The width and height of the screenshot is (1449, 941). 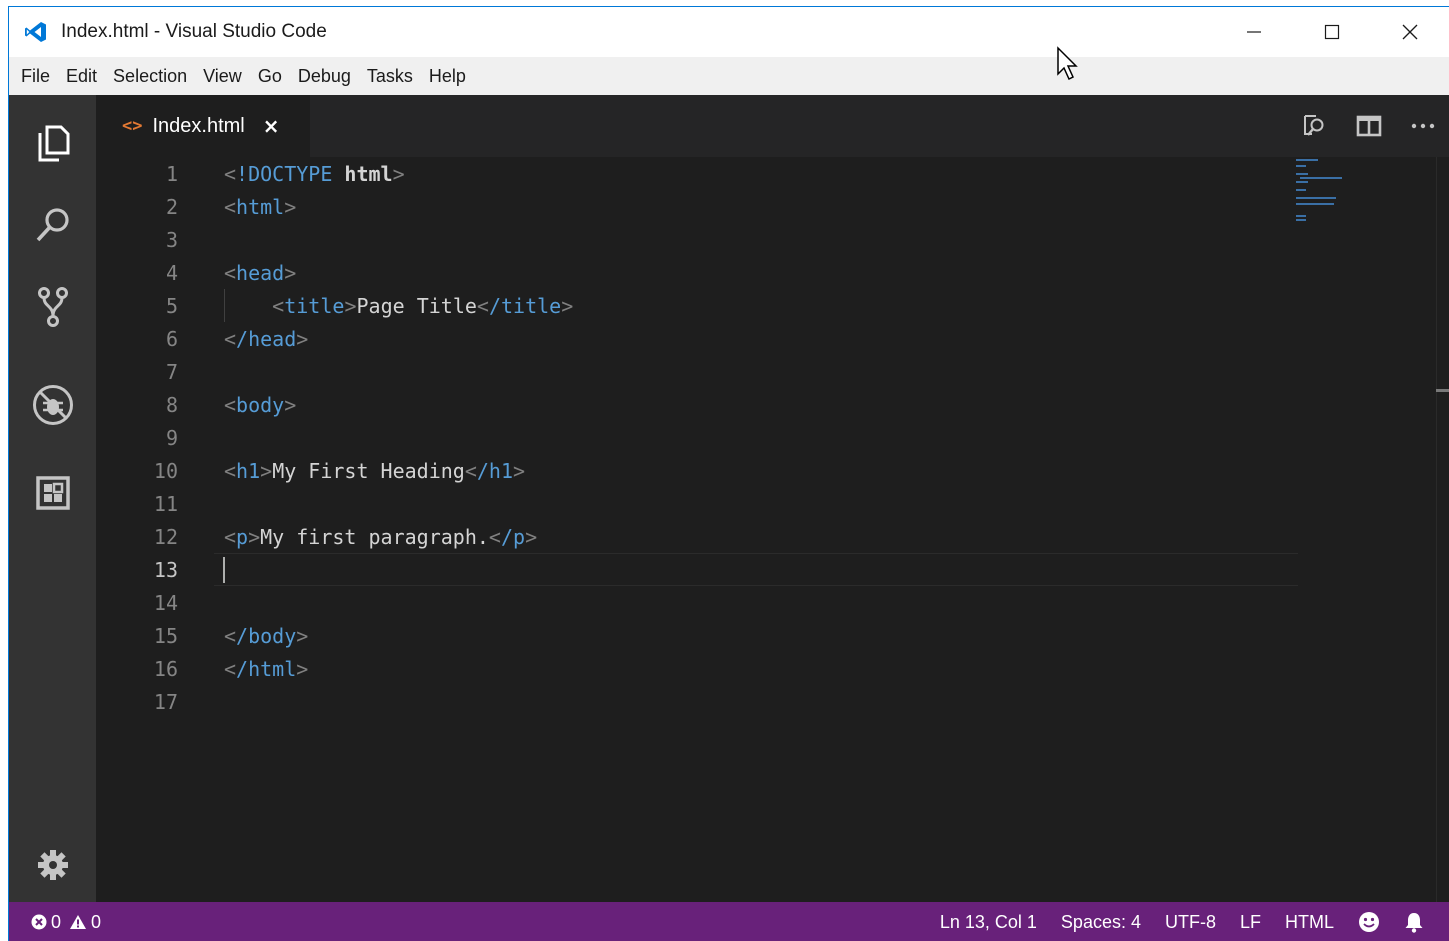 What do you see at coordinates (988, 922) in the screenshot?
I see `cursor-position: Ln 13, Col 1` at bounding box center [988, 922].